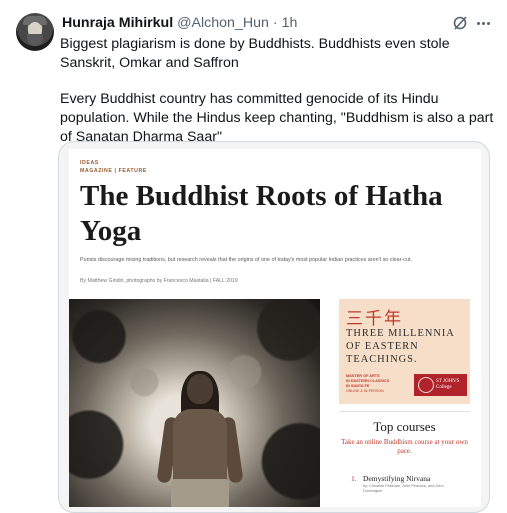 The image size is (507, 513). What do you see at coordinates (448, 384) in the screenshot?
I see `ad-logo-text: ST JOHN'S College` at bounding box center [448, 384].